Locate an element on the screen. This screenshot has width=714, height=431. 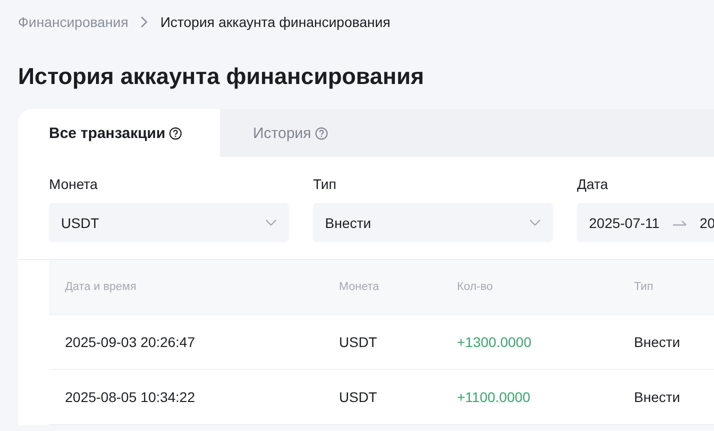
tab: Все транзакции is located at coordinates (119, 133).